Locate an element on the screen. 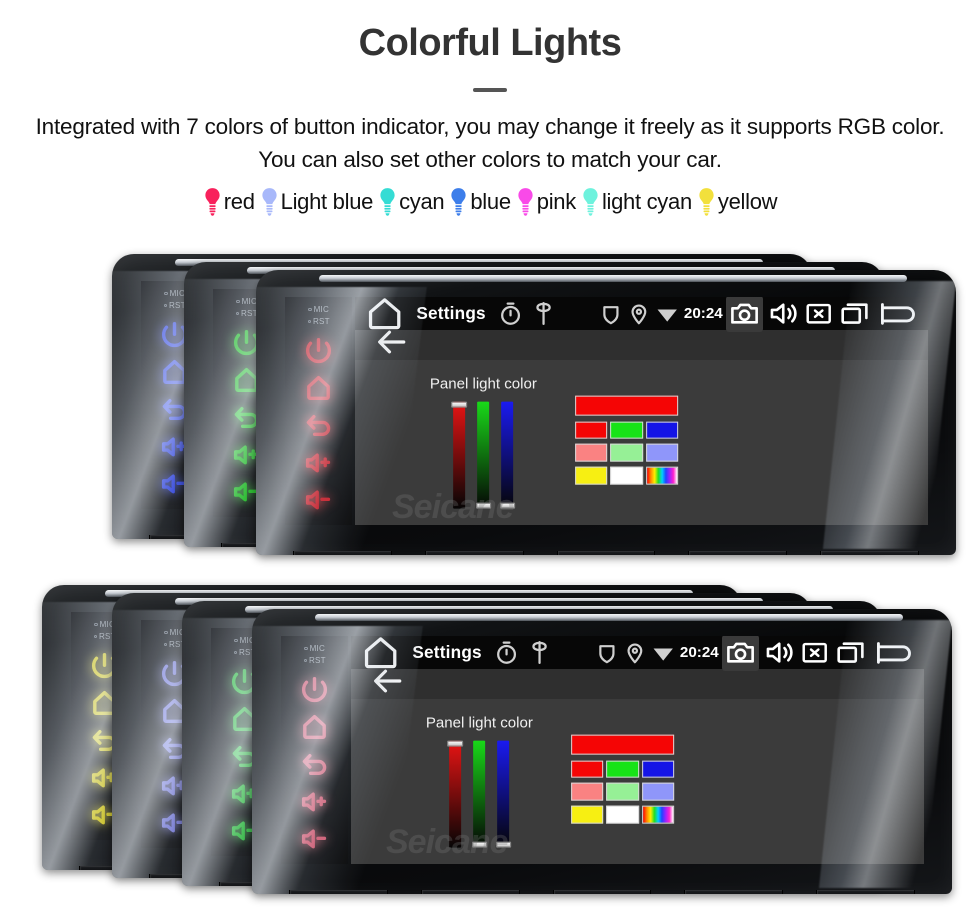 This screenshot has width=980, height=917. legend-item-label: light cyan is located at coordinates (646, 202).